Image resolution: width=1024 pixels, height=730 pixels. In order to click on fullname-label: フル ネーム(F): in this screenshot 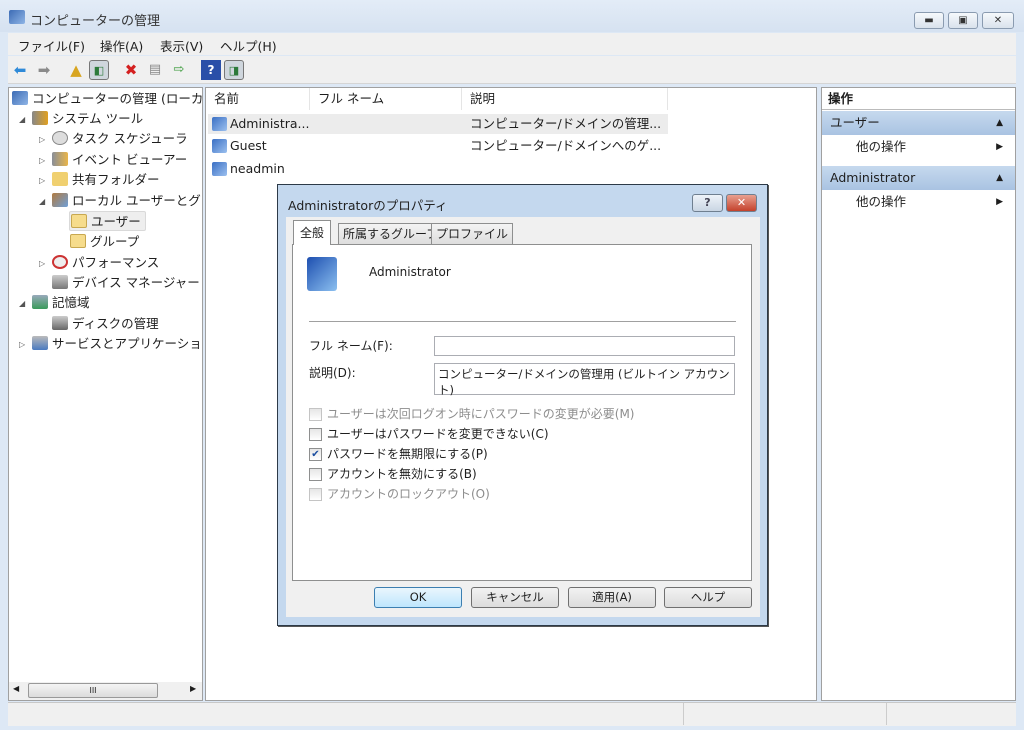, I will do `click(351, 346)`.